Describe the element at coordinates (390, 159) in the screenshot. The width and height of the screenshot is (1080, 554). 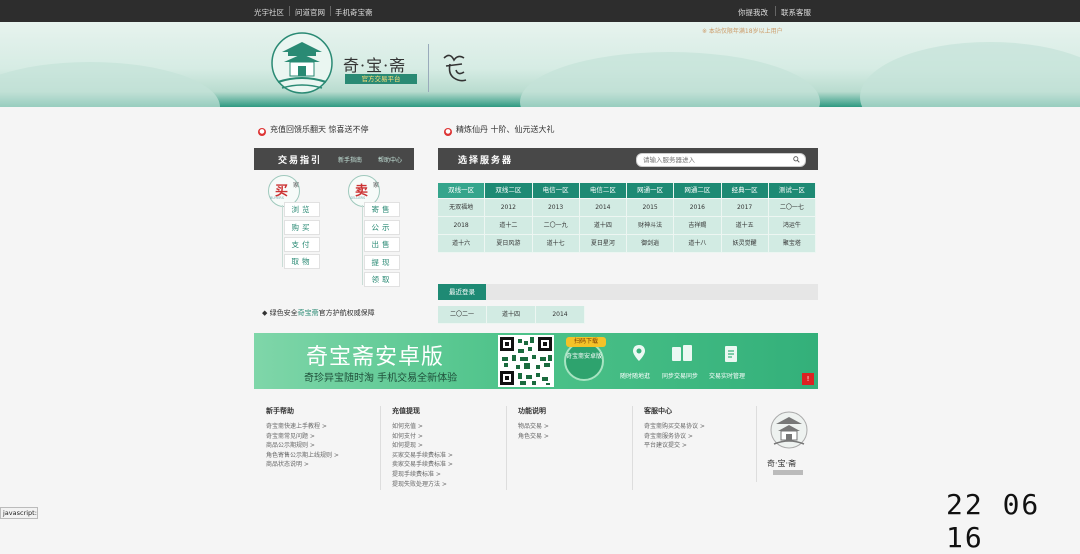
I see `link-help-center: 帮助中心` at that location.